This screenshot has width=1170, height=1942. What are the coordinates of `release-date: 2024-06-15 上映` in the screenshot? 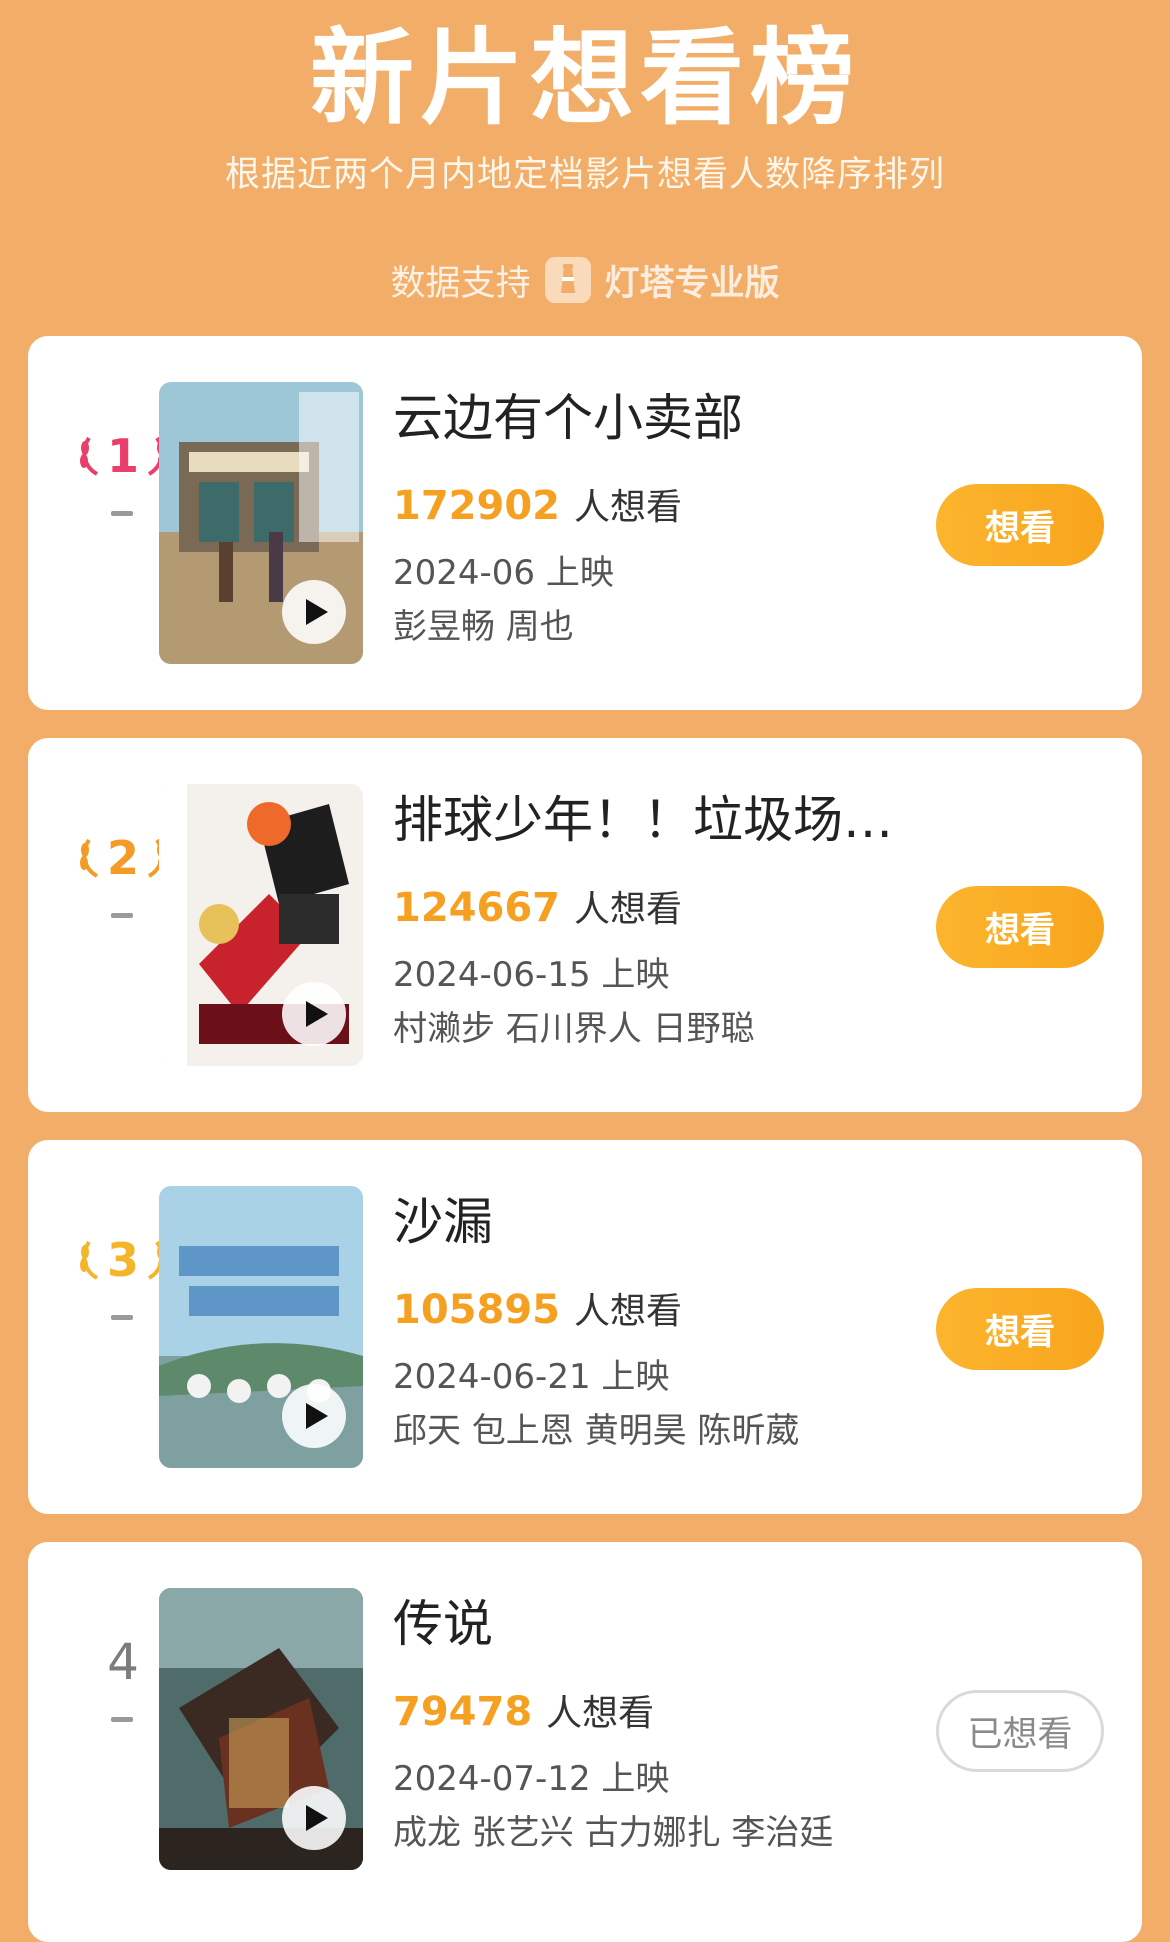 It's located at (531, 975).